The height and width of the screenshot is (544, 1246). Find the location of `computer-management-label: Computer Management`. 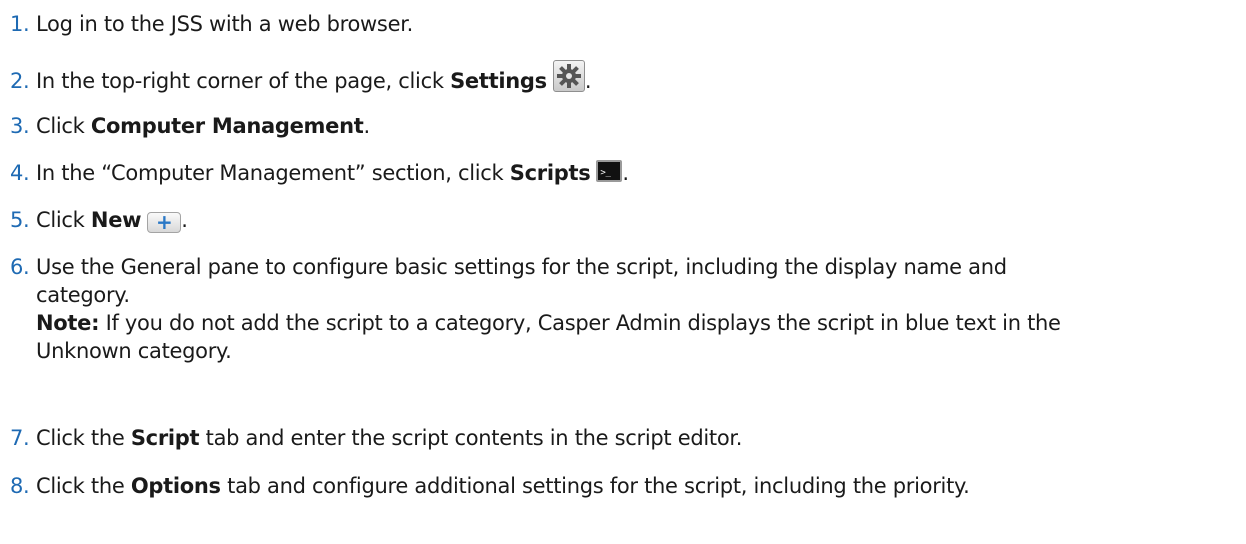

computer-management-label: Computer Management is located at coordinates (227, 126).